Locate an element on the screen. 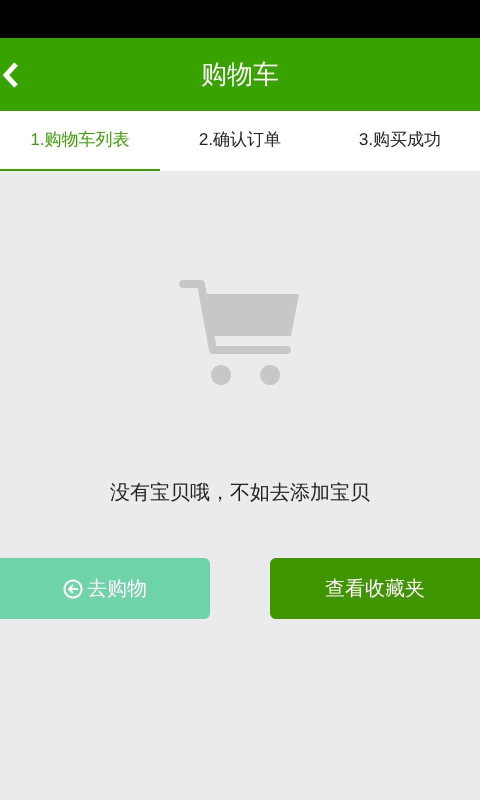  favorites-button: 查看收藏夹 is located at coordinates (375, 588).